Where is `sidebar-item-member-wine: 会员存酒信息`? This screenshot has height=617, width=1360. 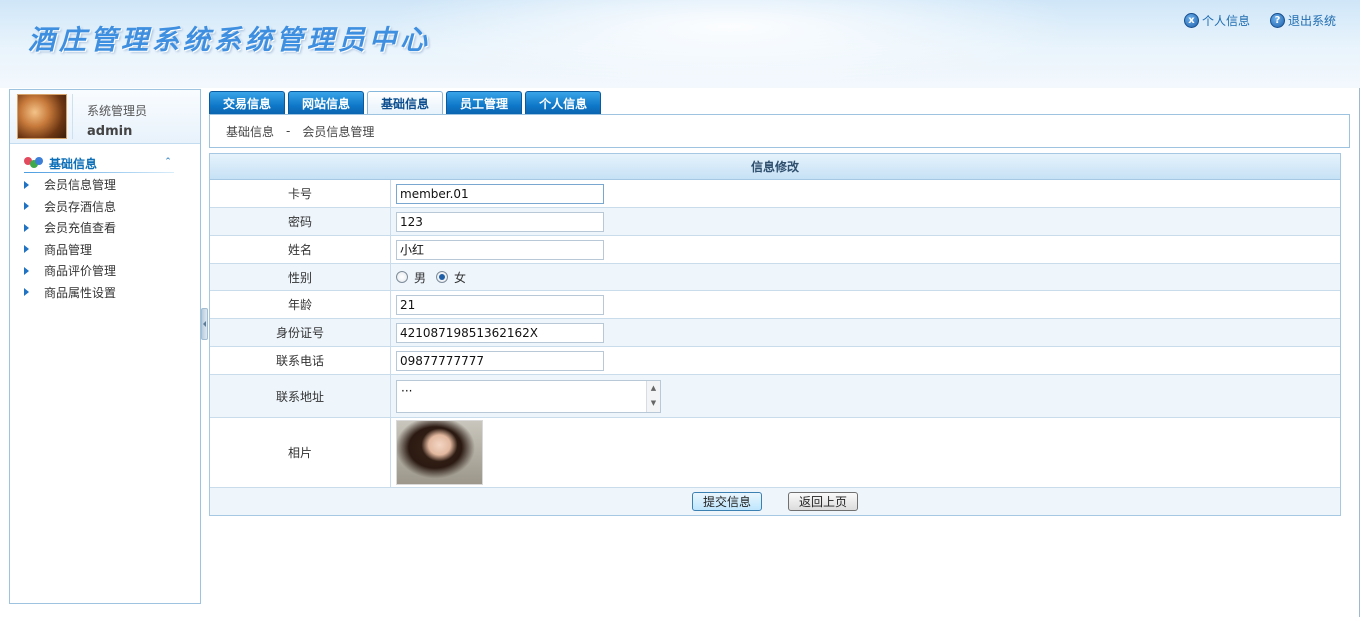 sidebar-item-member-wine: 会员存酒信息 is located at coordinates (70, 207).